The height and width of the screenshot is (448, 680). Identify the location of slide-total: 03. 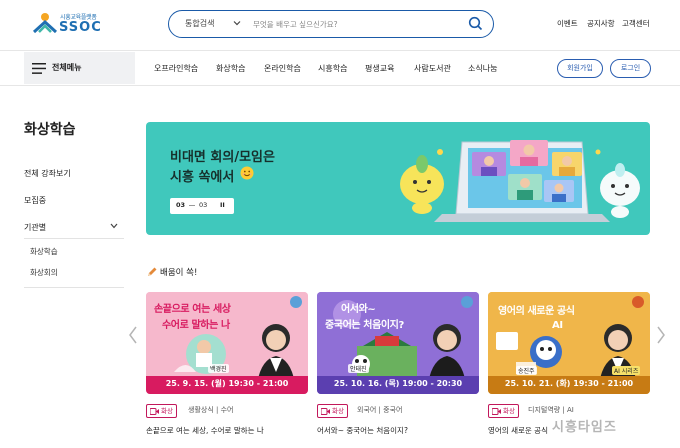
(203, 205).